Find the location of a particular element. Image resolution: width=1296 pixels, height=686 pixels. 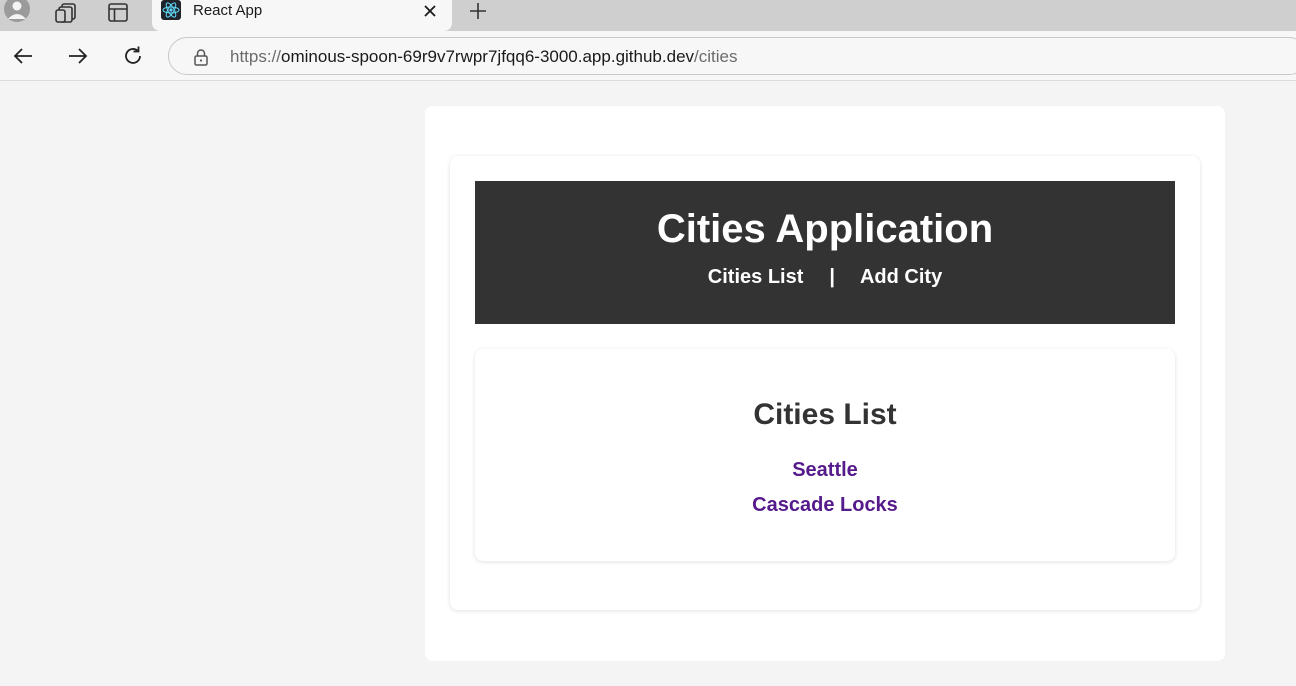

workspaces-icon is located at coordinates (65, 13).